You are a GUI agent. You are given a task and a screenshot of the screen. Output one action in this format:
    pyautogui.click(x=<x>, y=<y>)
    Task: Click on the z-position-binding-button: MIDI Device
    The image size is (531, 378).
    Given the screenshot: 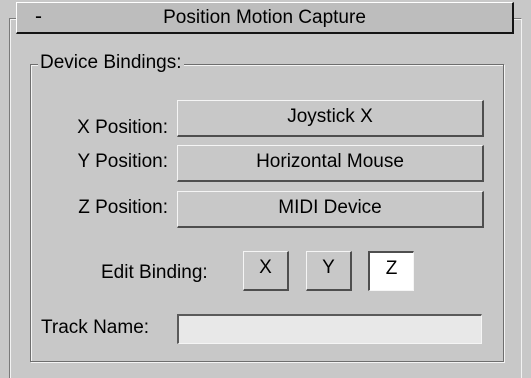 What is the action you would take?
    pyautogui.click(x=330, y=209)
    